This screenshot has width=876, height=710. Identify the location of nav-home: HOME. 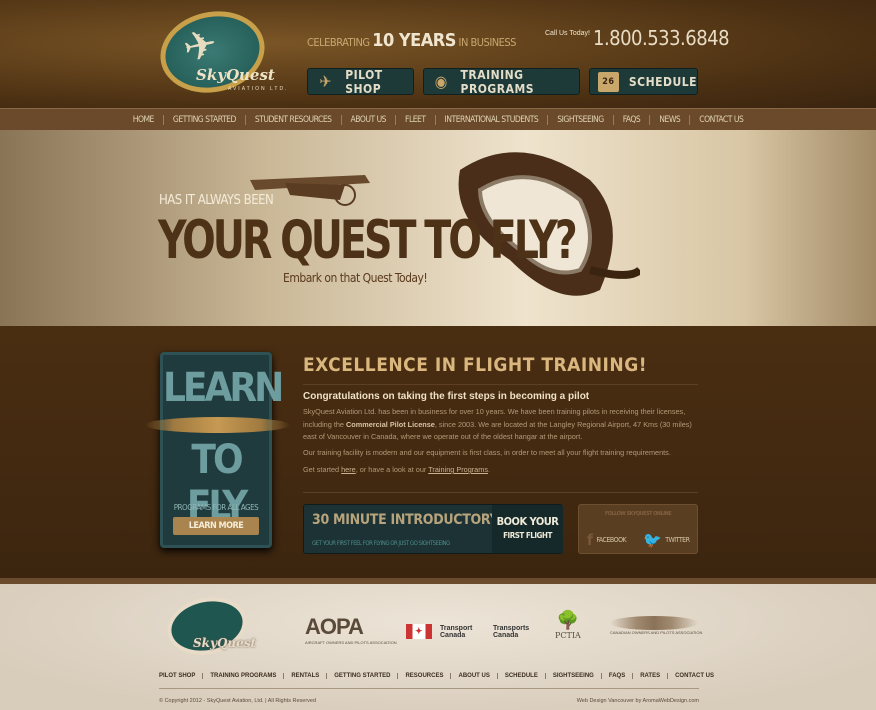
(143, 120).